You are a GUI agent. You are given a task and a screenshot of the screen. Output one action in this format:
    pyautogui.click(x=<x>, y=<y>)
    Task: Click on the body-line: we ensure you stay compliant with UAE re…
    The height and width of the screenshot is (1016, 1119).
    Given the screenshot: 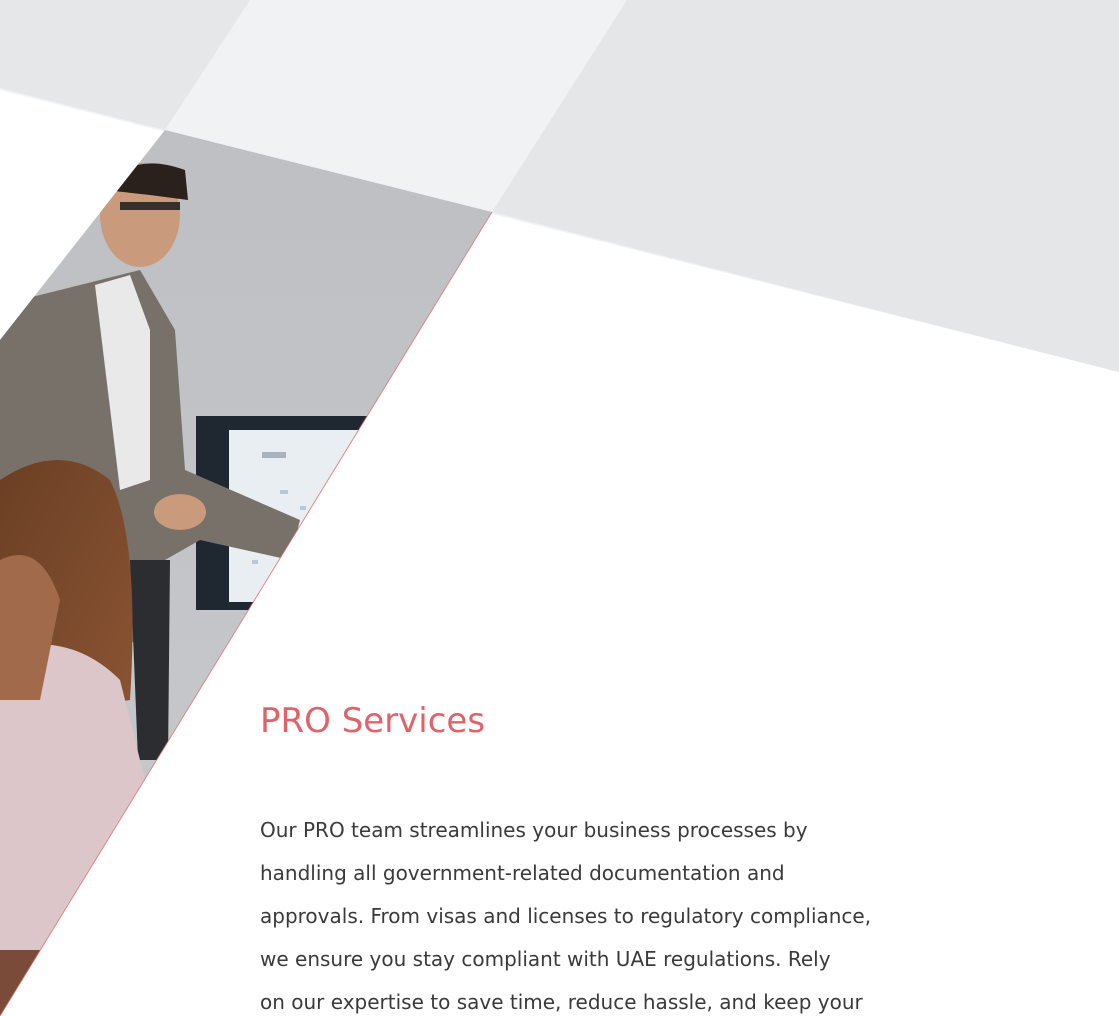 What is the action you would take?
    pyautogui.click(x=545, y=959)
    